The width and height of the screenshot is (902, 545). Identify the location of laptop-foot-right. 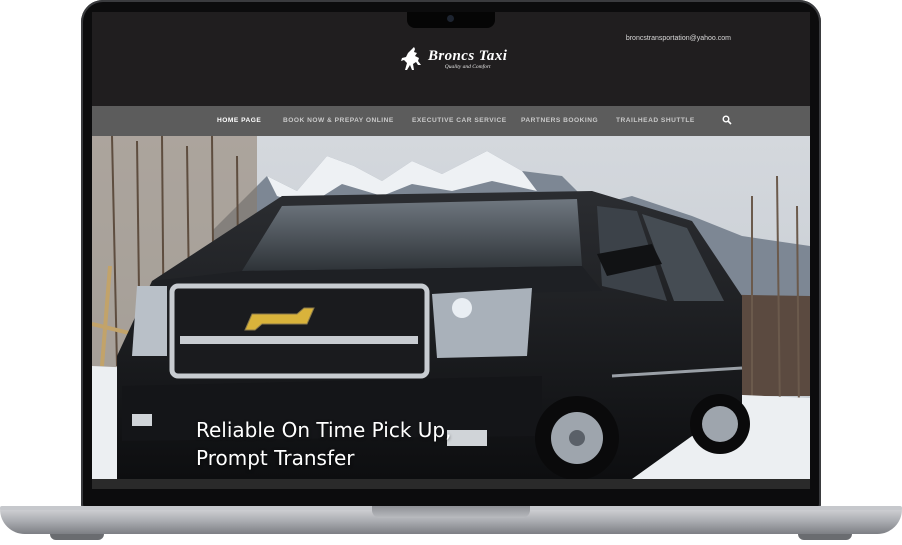
(825, 537).